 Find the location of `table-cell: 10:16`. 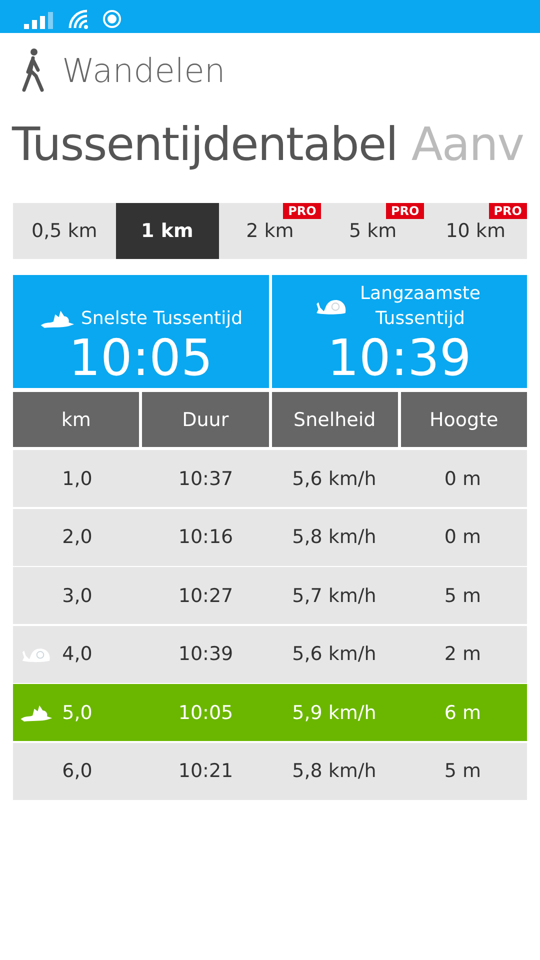

table-cell: 10:16 is located at coordinates (206, 537).